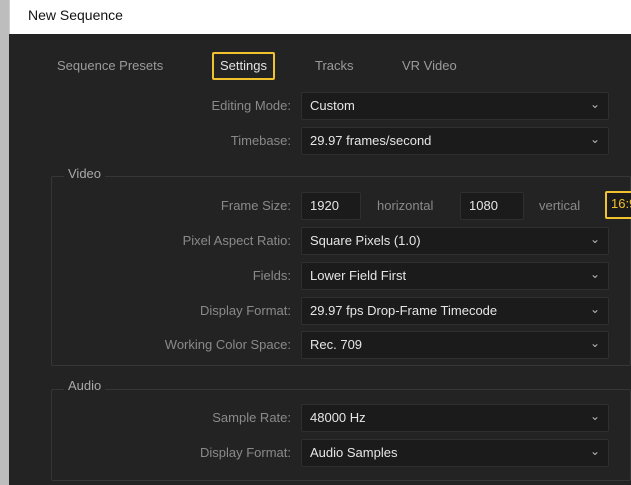 The width and height of the screenshot is (631, 485). I want to click on video-display-format-dropdown: 29.97 fps Drop-Frame Timecode ⌄, so click(455, 311).